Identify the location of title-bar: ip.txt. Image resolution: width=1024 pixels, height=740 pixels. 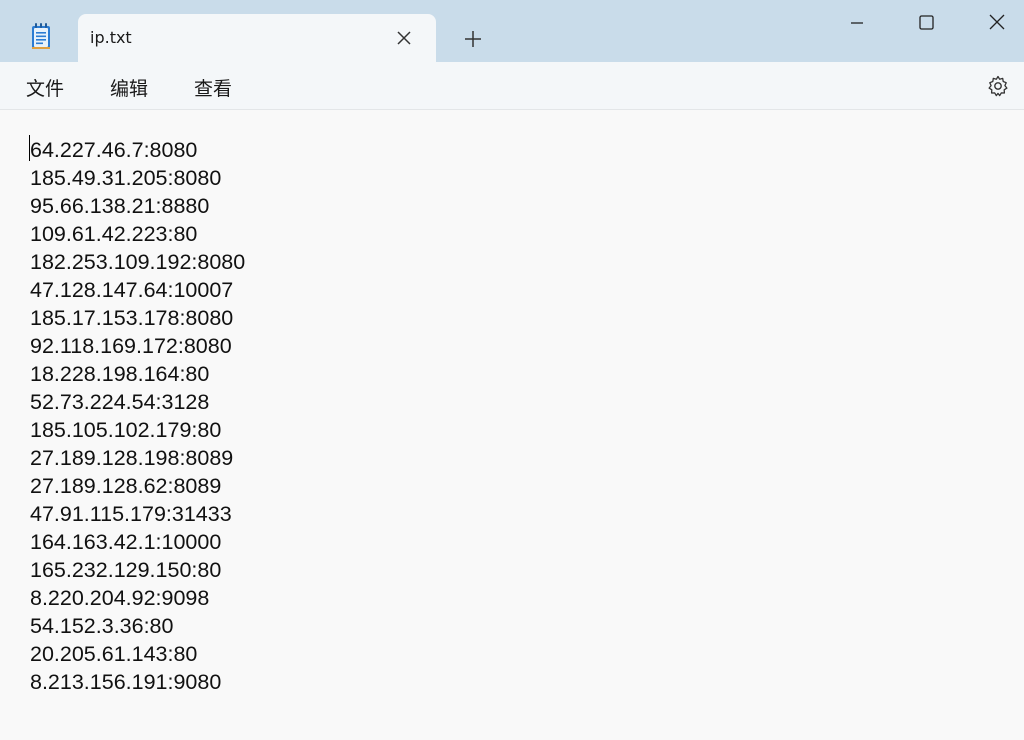
(512, 31).